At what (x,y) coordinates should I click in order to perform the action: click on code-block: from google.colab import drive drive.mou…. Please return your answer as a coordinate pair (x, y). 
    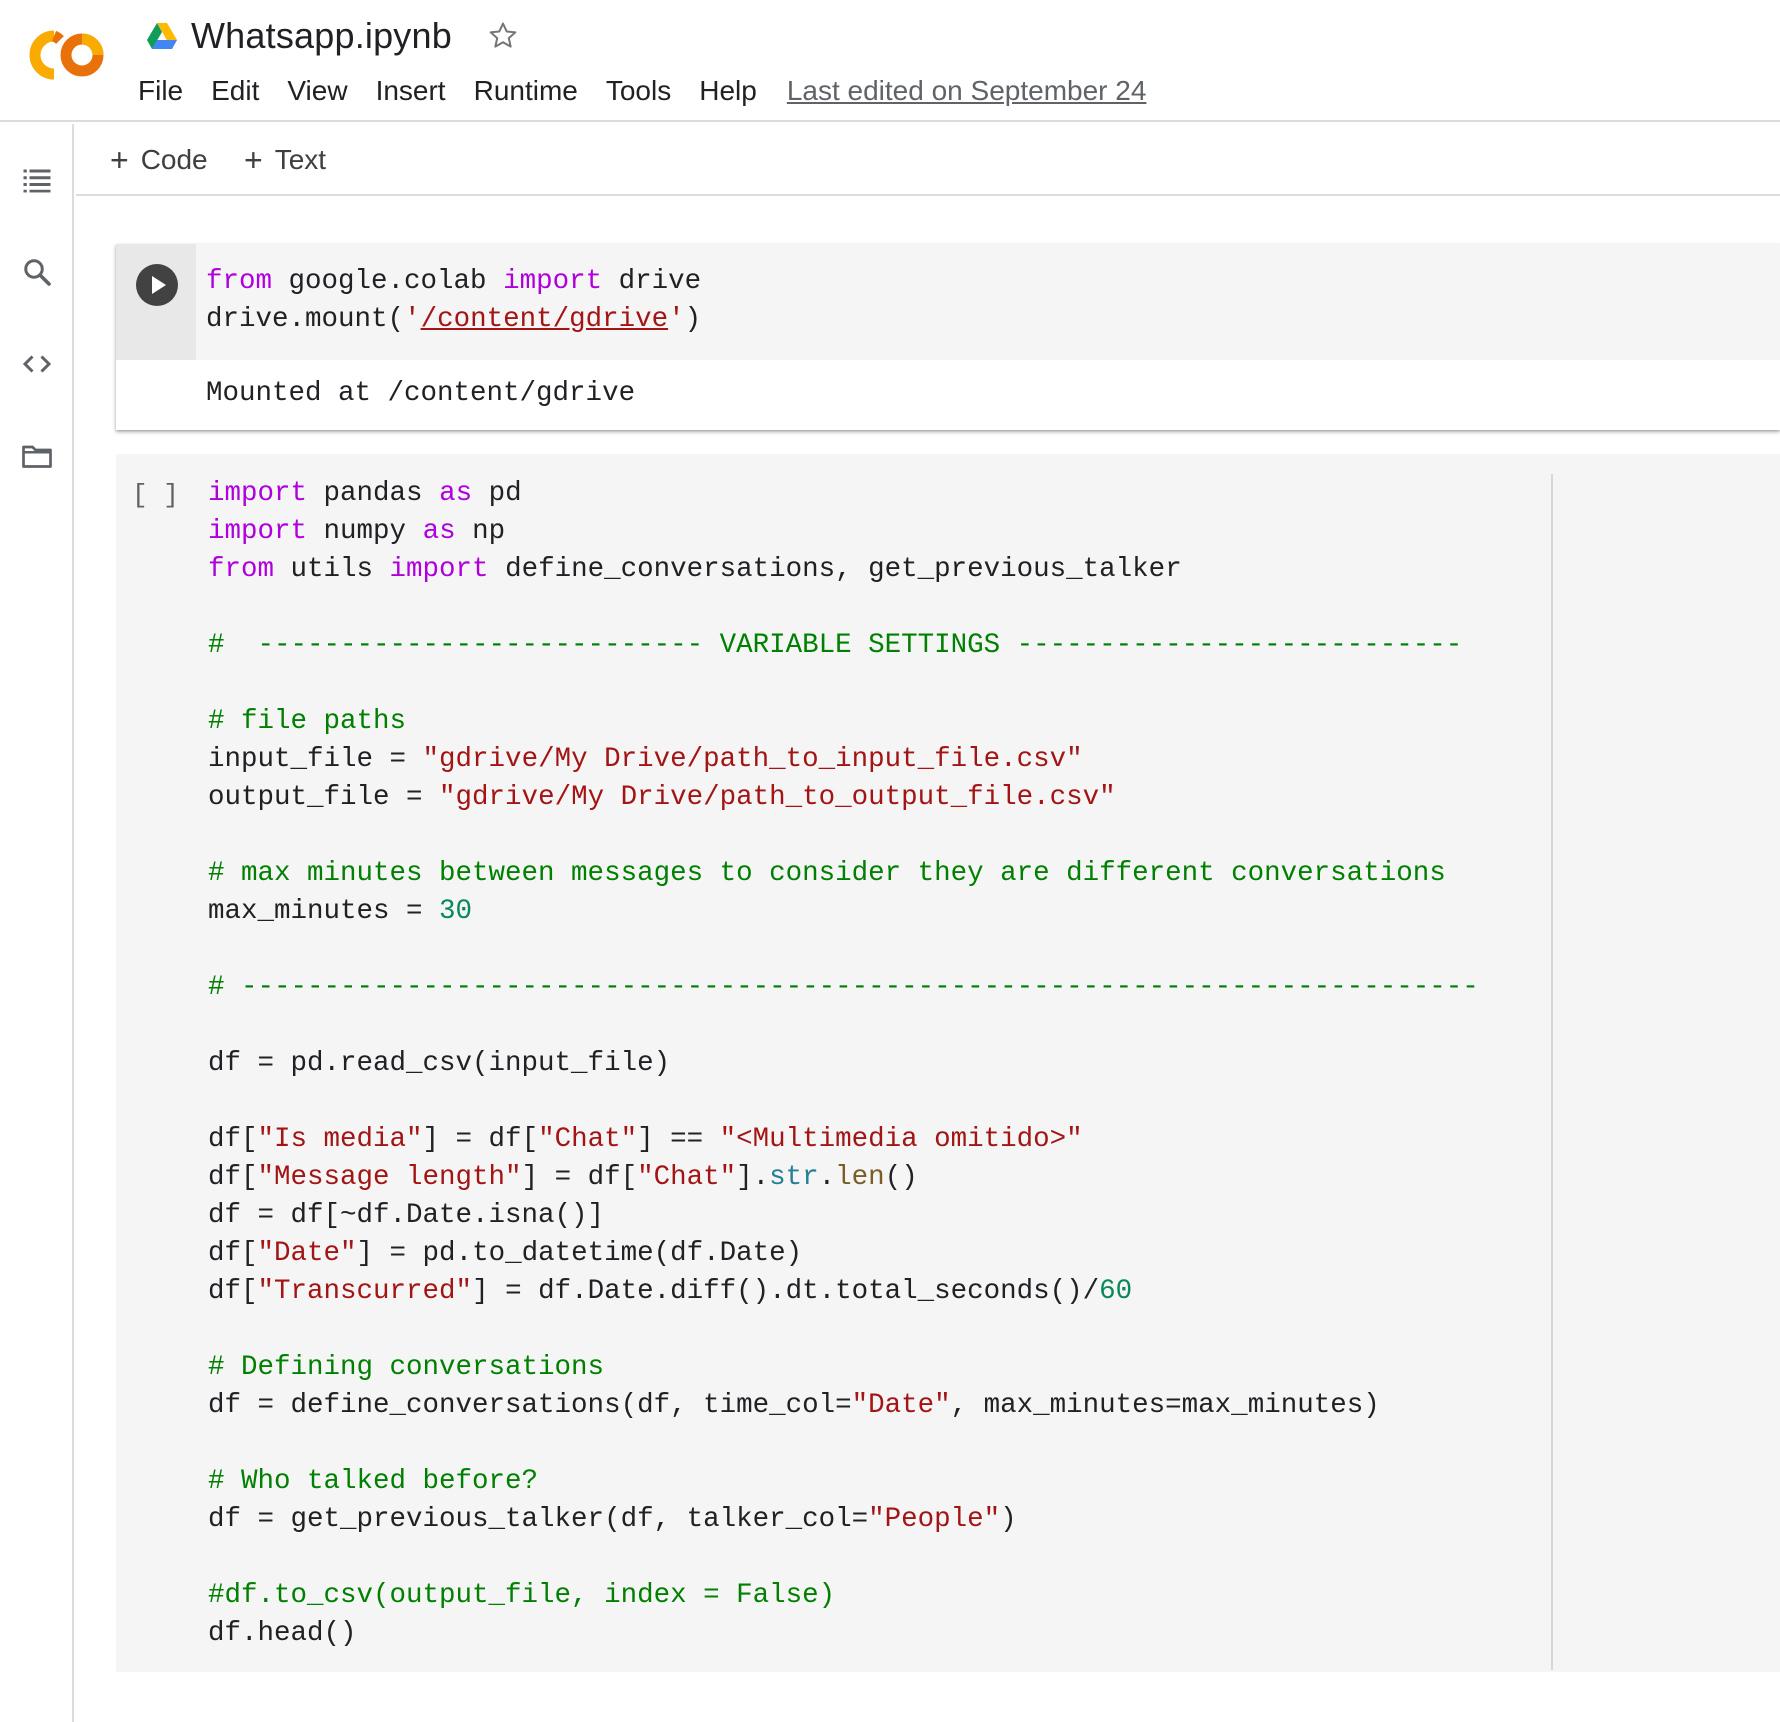
    Looking at the image, I should click on (453, 301).